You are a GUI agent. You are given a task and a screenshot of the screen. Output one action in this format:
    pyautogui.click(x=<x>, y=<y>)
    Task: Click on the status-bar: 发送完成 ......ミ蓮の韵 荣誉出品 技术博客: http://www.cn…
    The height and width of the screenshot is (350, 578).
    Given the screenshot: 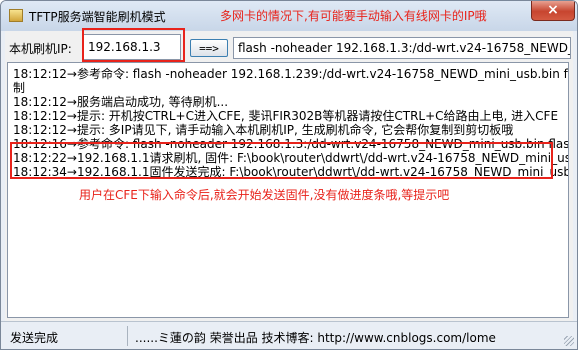 What is the action you would take?
    pyautogui.click(x=289, y=335)
    